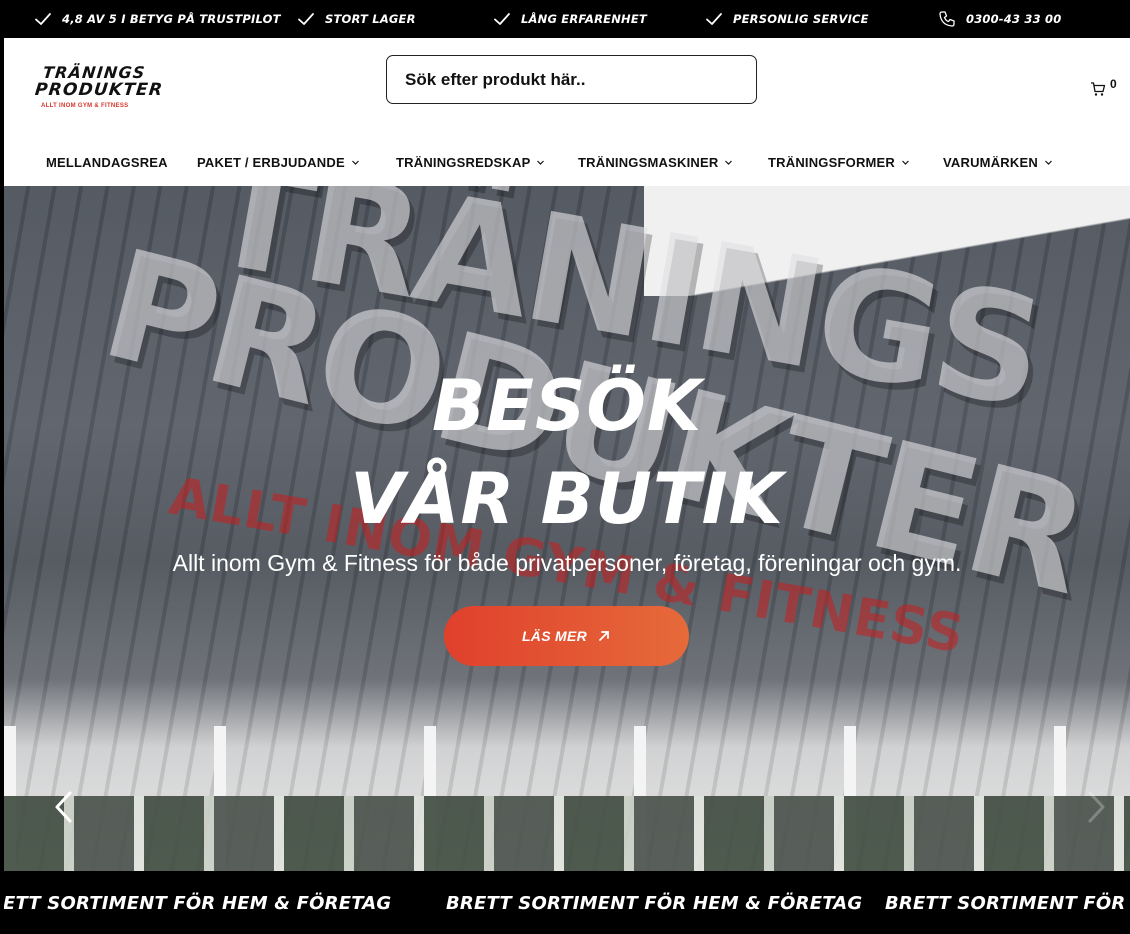 The width and height of the screenshot is (1130, 934). Describe the element at coordinates (1096, 807) in the screenshot. I see `slider-next-arrow-icon` at that location.